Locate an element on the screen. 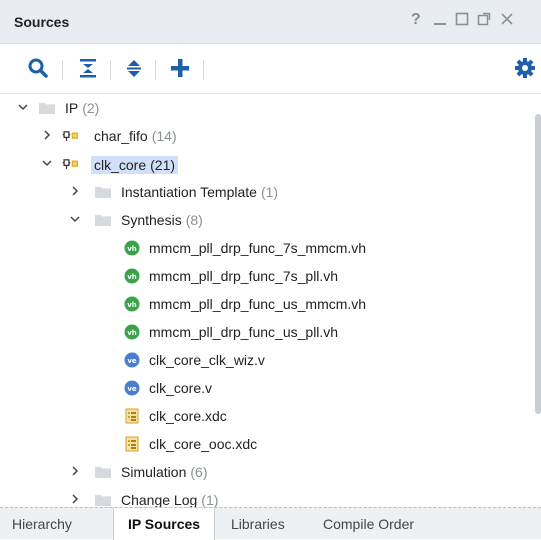 Image resolution: width=541 pixels, height=540 pixels. tree-label-selected: clk_core (21) is located at coordinates (135, 165).